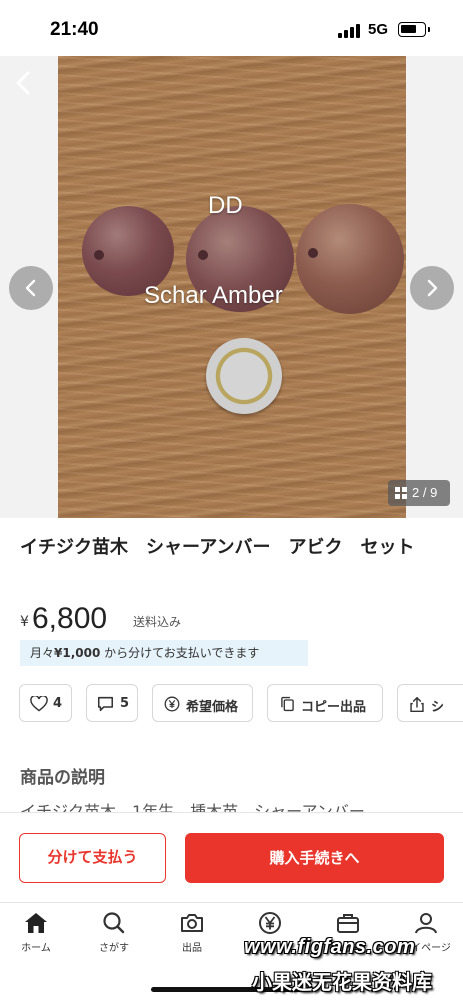 This screenshot has width=463, height=1000. I want to click on price-offer-button: 希望価格, so click(202, 703).